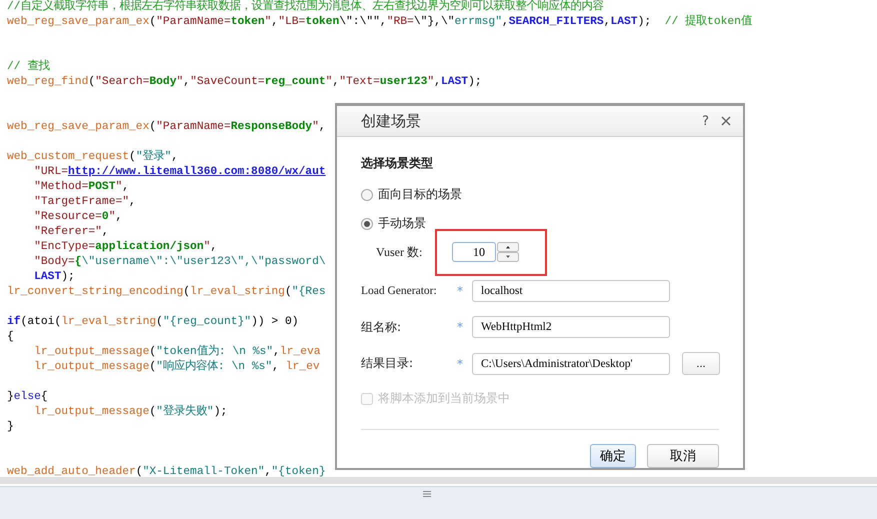  I want to click on section-title: 选择场景类型, so click(397, 163).